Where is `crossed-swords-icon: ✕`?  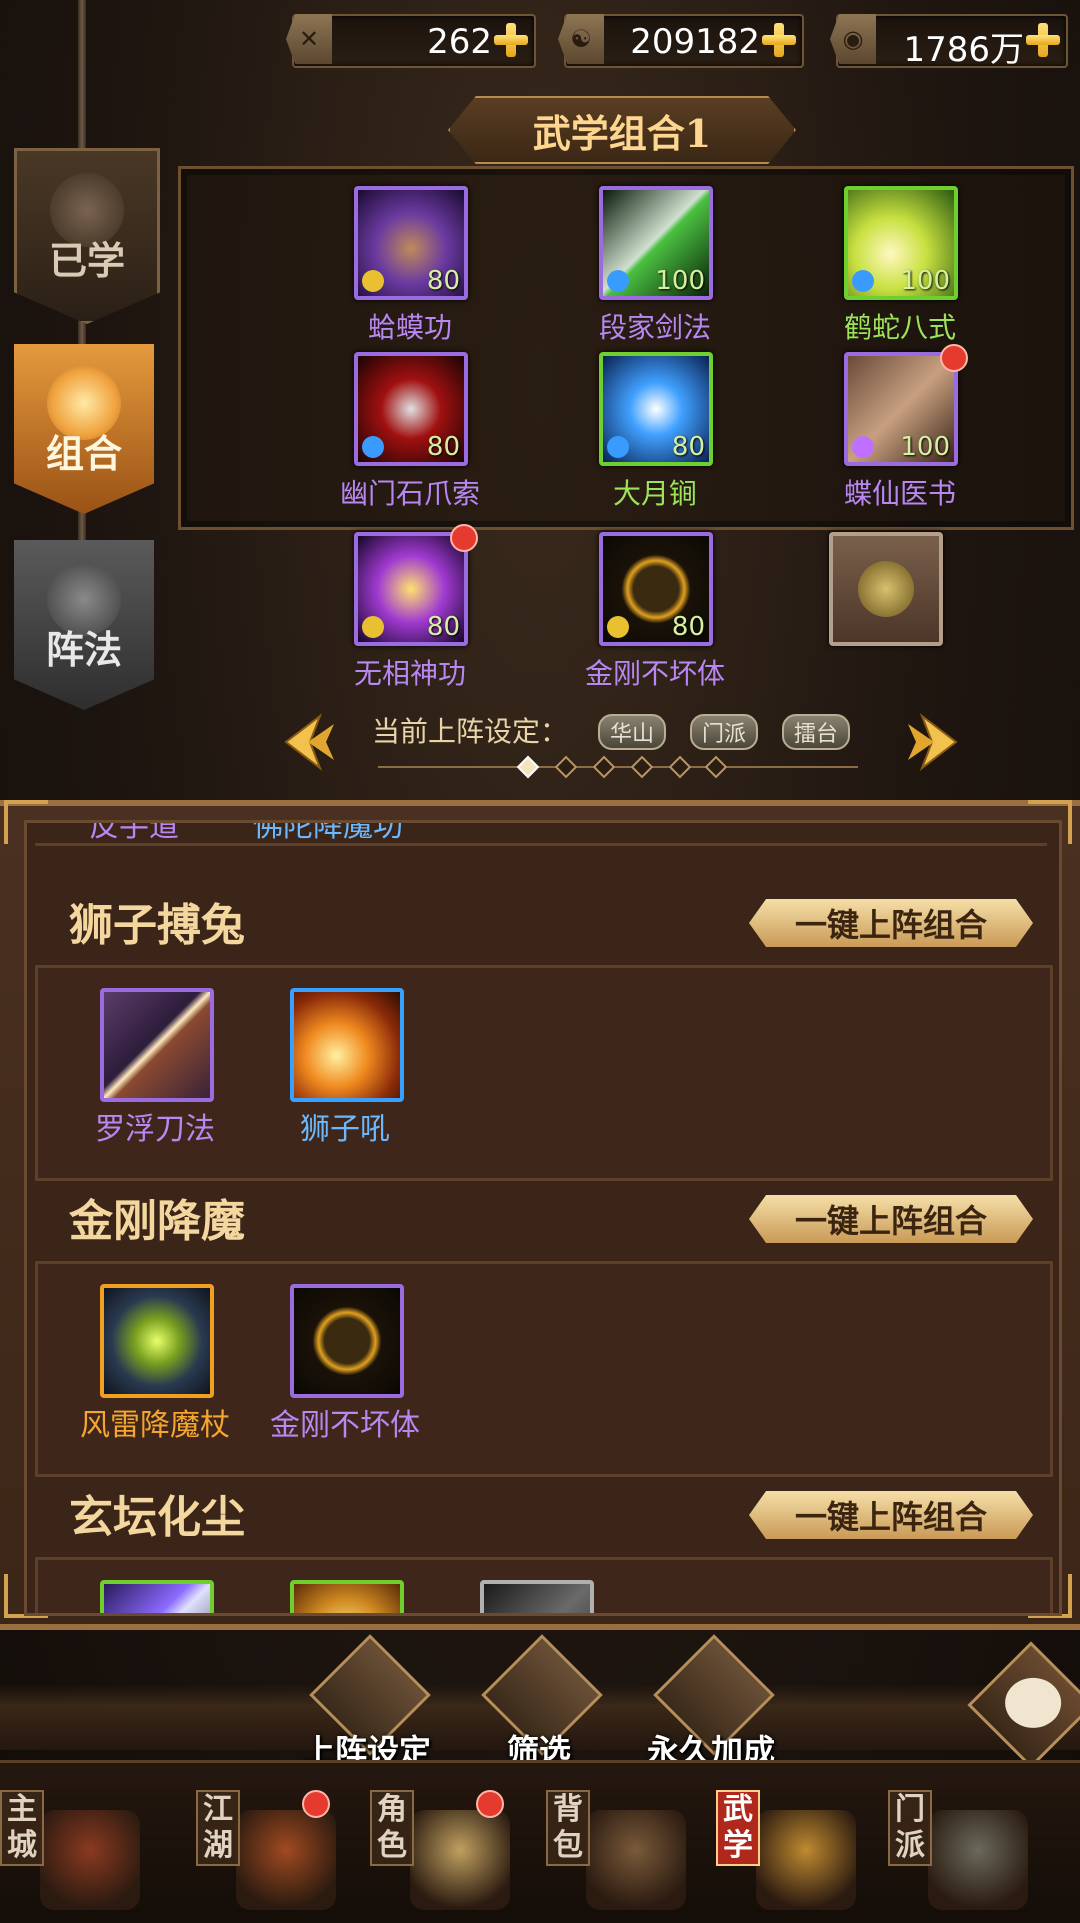
crossed-swords-icon: ✕ is located at coordinates (309, 39).